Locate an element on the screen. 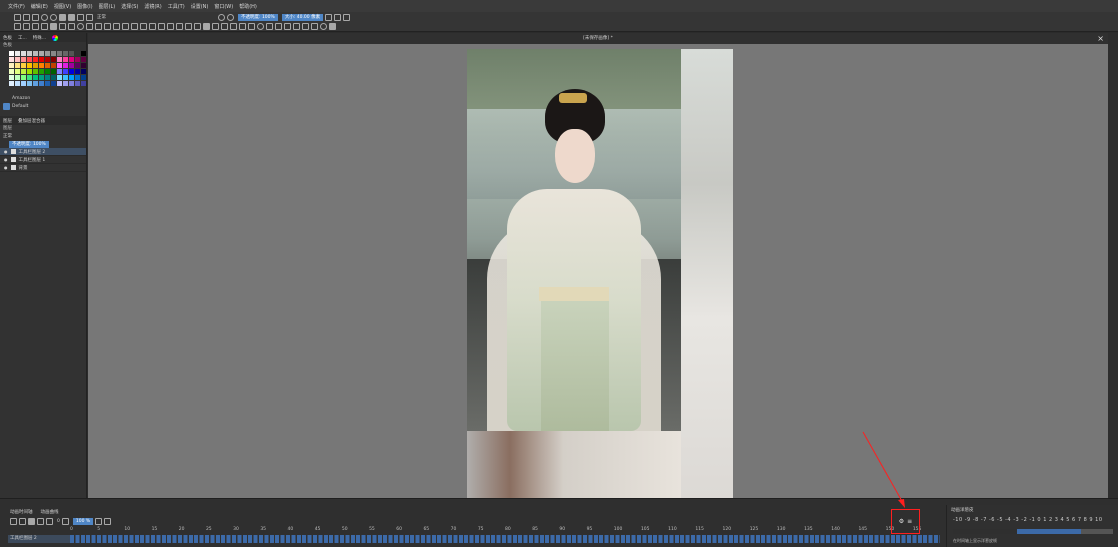  gradient-icon is located at coordinates (62, 17).